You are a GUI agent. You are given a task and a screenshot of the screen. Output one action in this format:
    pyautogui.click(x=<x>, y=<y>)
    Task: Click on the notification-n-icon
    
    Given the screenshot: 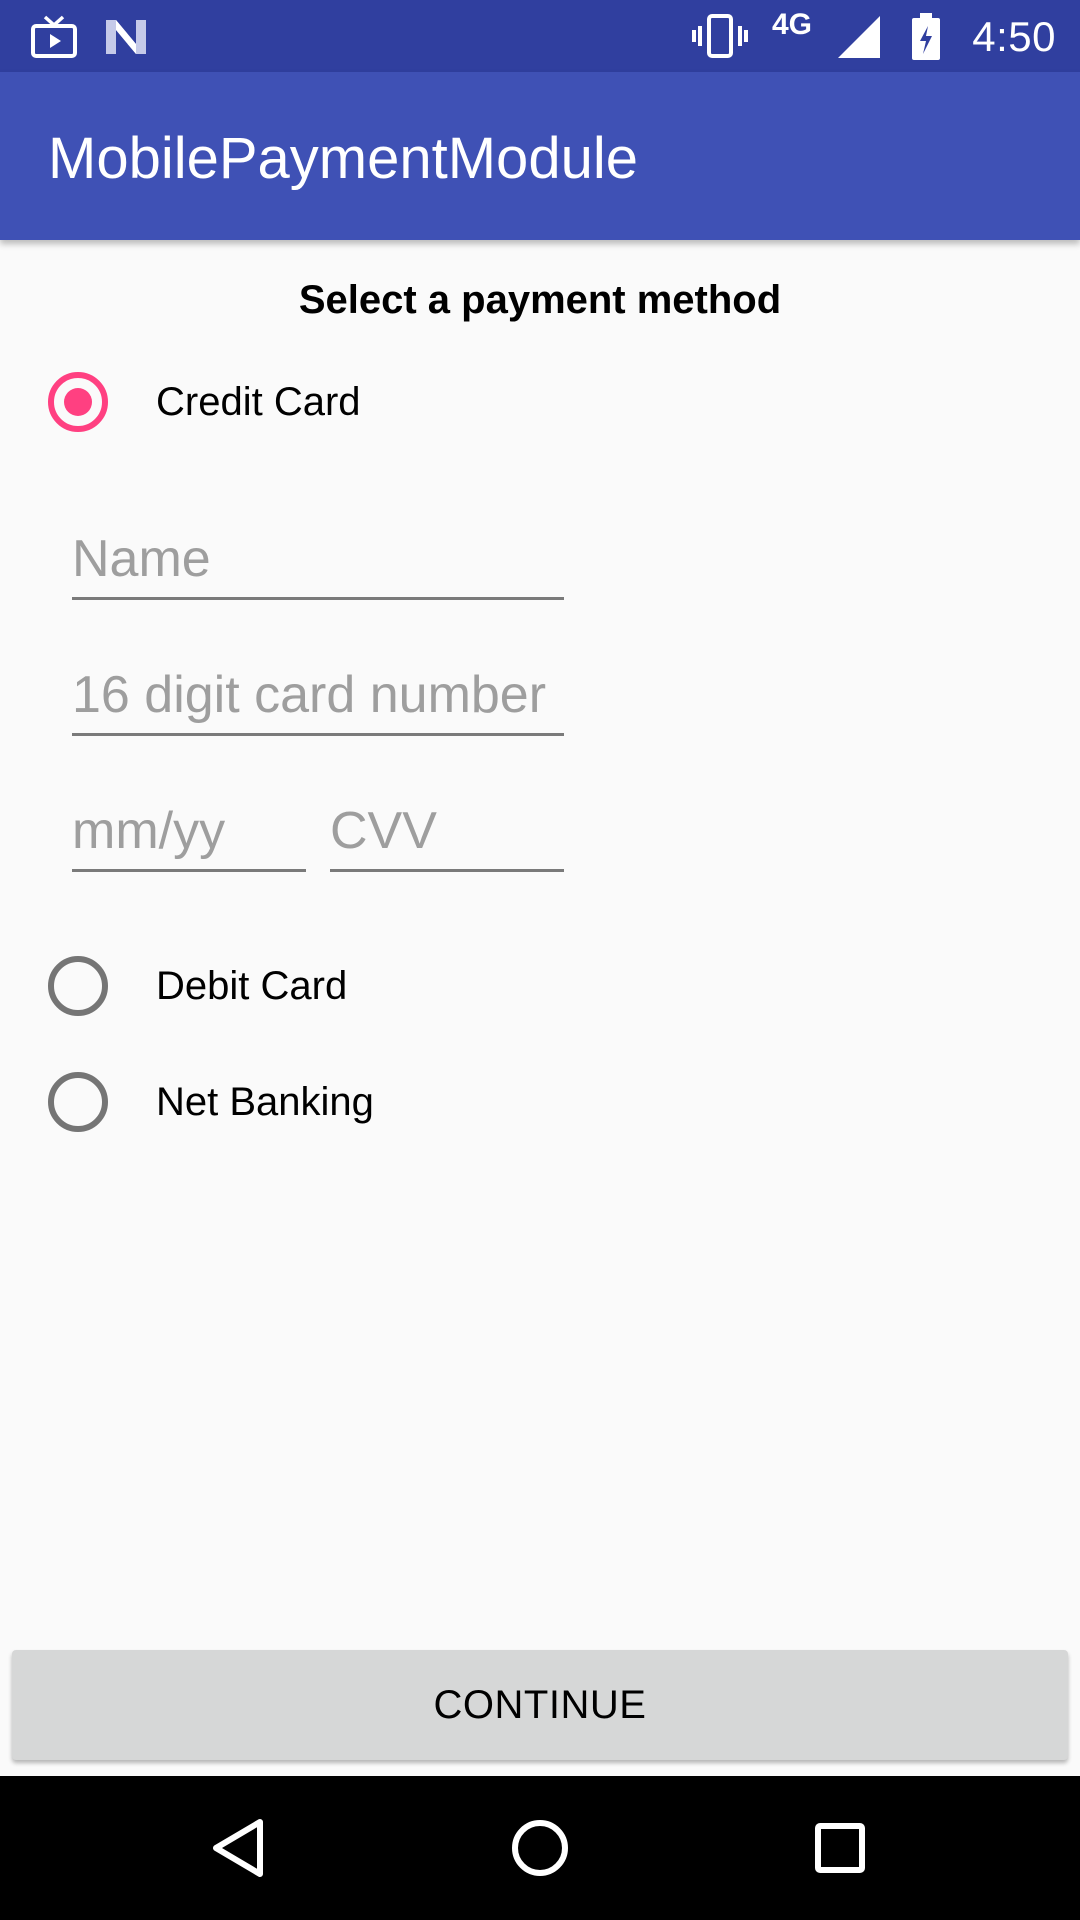 What is the action you would take?
    pyautogui.click(x=126, y=37)
    